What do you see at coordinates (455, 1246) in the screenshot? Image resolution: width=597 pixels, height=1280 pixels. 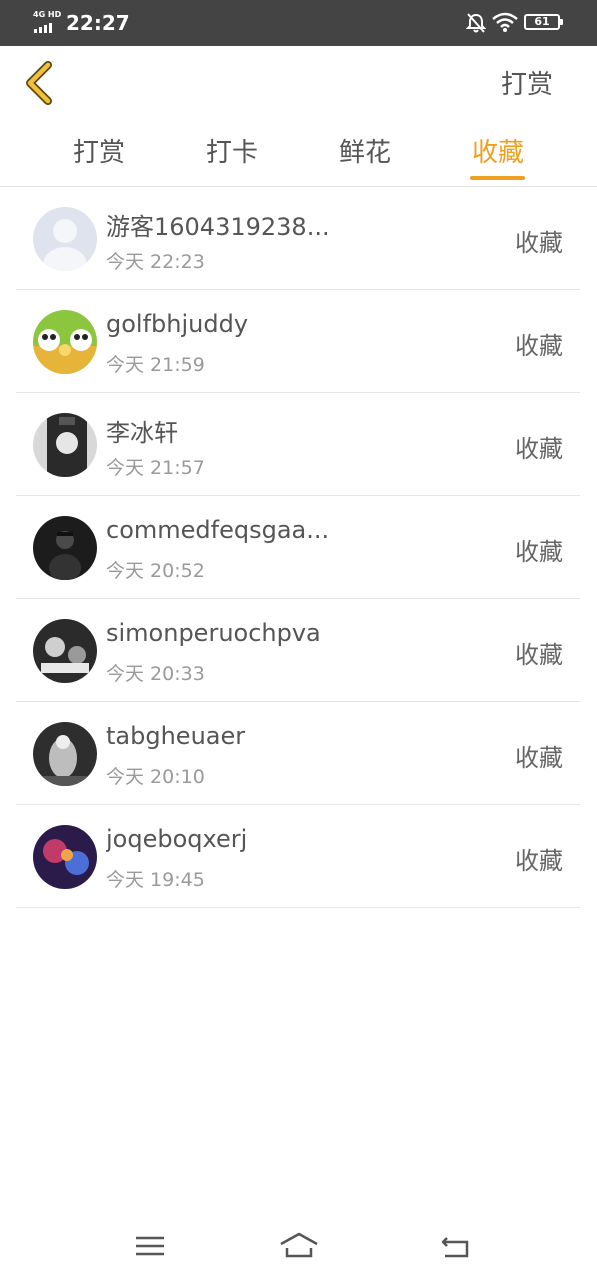 I see `back-icon` at bounding box center [455, 1246].